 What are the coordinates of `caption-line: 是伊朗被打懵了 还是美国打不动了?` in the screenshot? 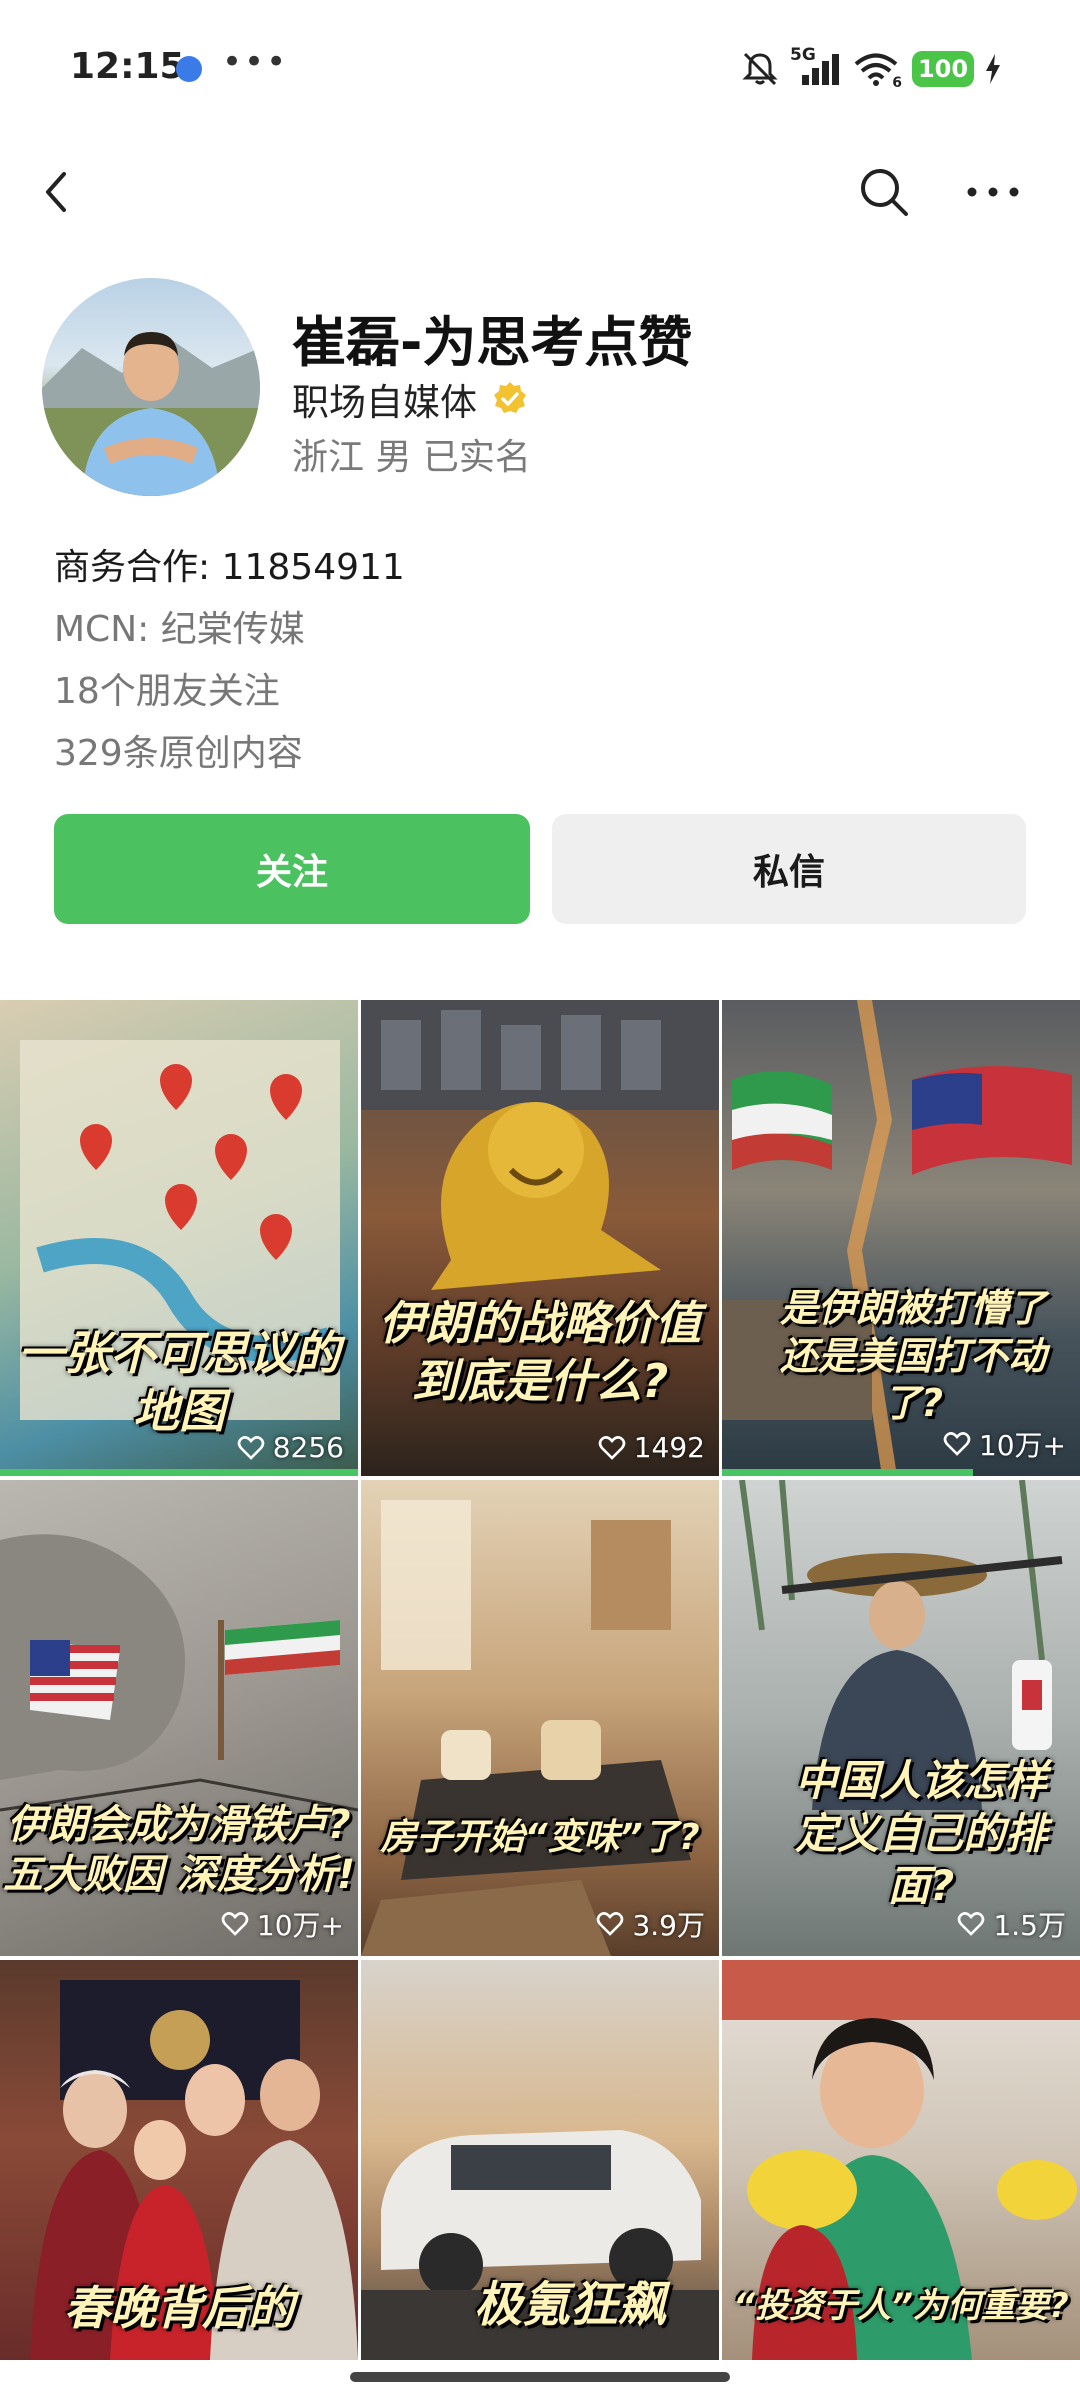 It's located at (912, 1355).